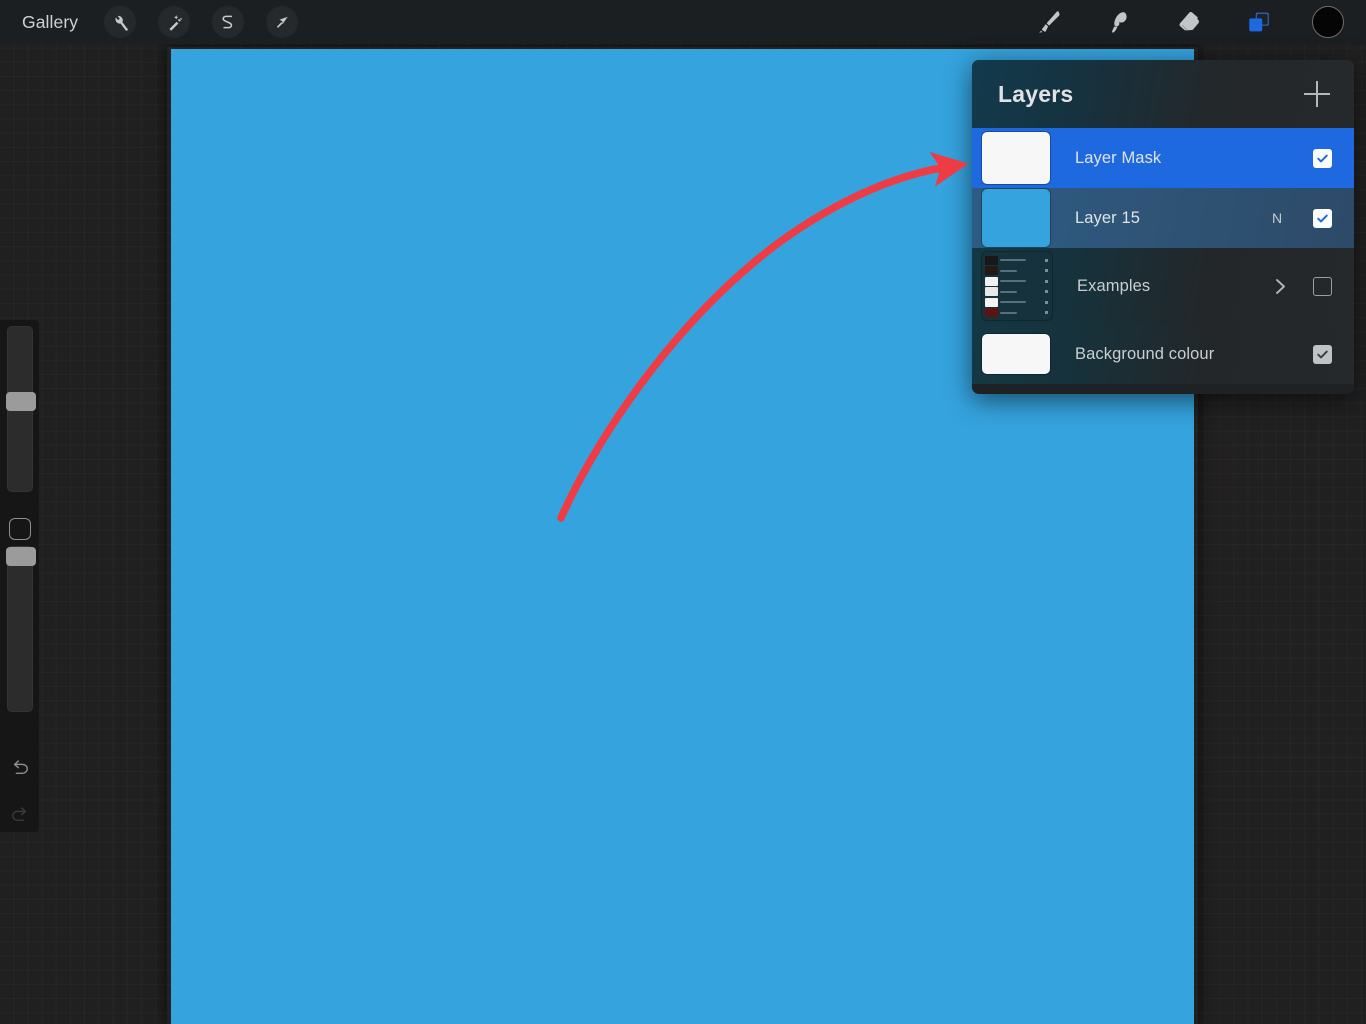  What do you see at coordinates (1163, 286) in the screenshot?
I see `layer-row: Examples` at bounding box center [1163, 286].